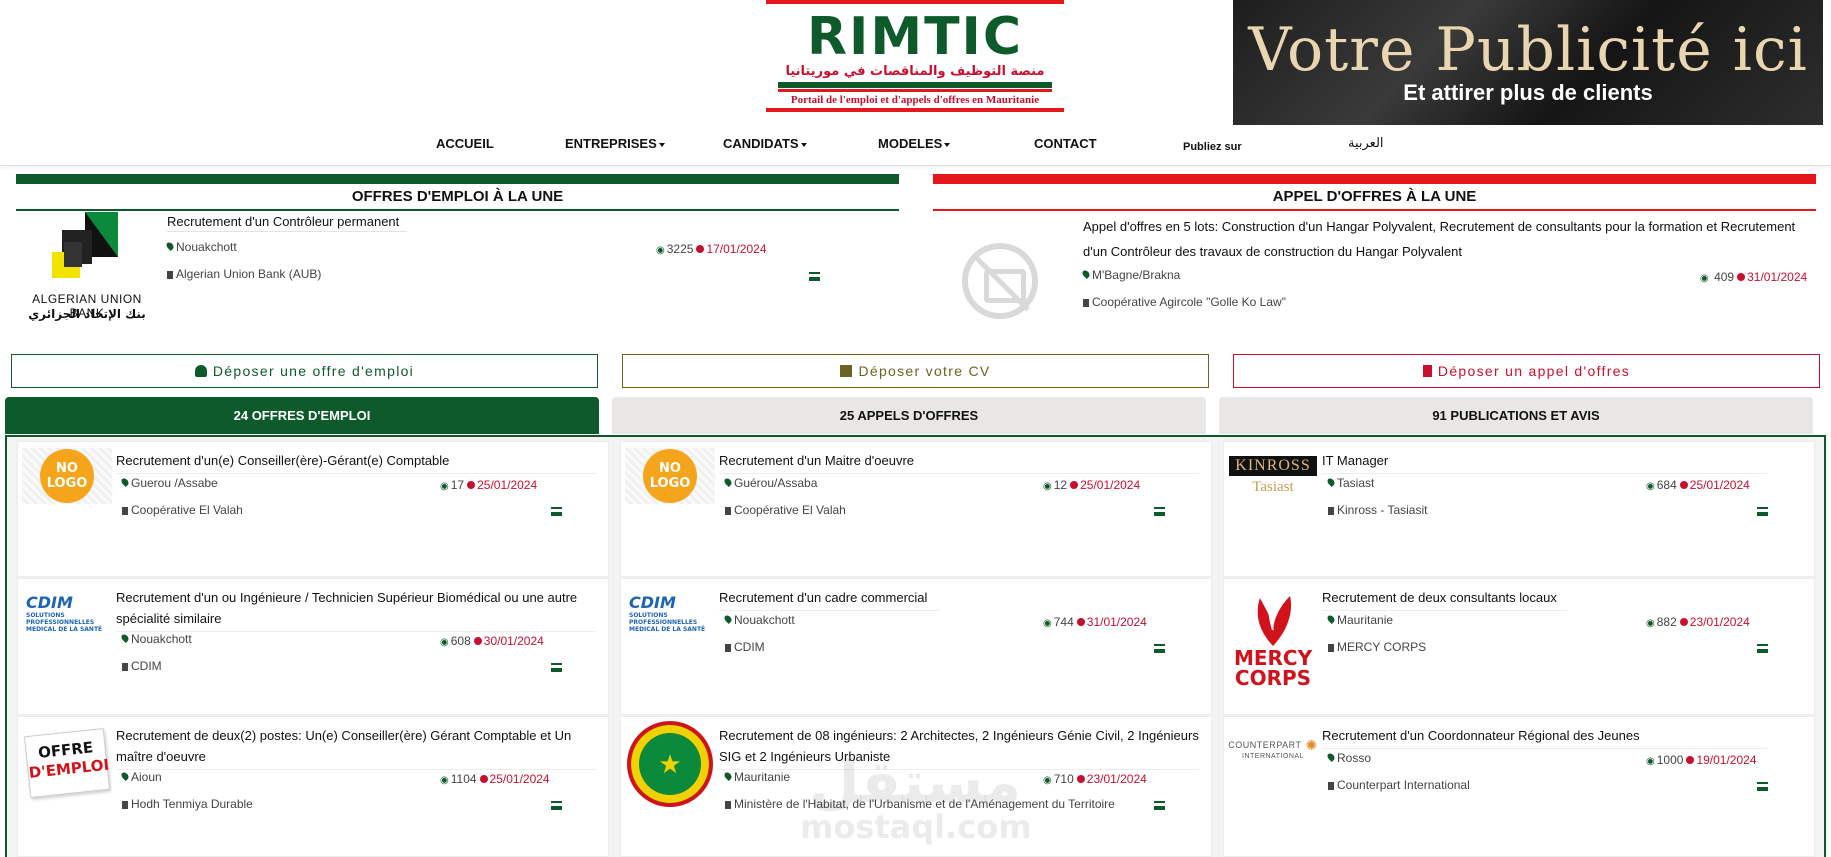 This screenshot has height=857, width=1831. Describe the element at coordinates (1356, 483) in the screenshot. I see `job-location-text: Tasiast` at that location.